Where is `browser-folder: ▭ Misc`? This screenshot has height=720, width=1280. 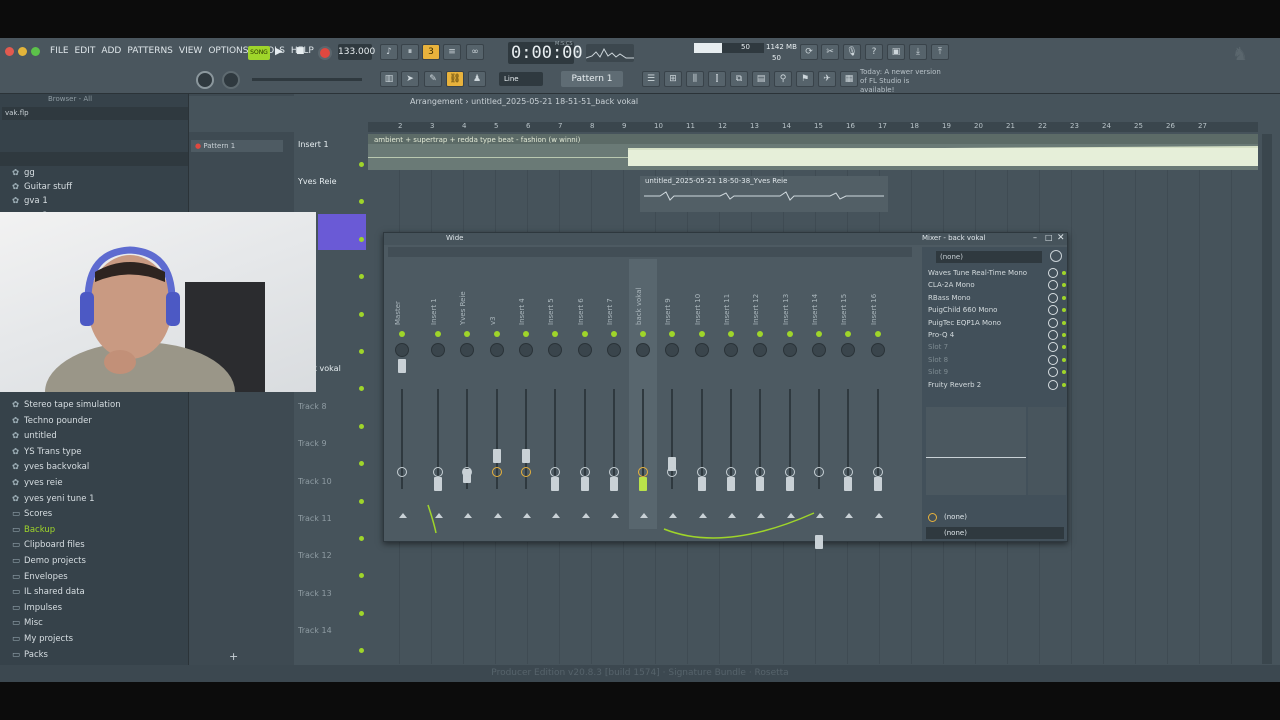
browser-folder: ▭ Misc is located at coordinates (27, 623).